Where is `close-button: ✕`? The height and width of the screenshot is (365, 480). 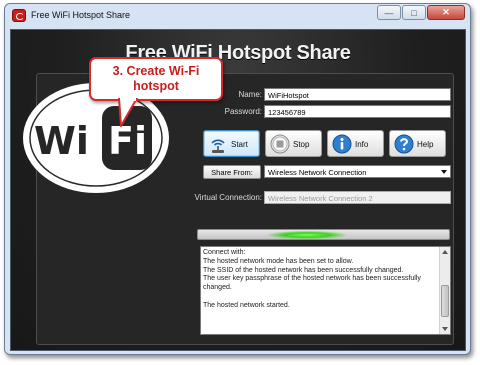
close-button: ✕ is located at coordinates (446, 12).